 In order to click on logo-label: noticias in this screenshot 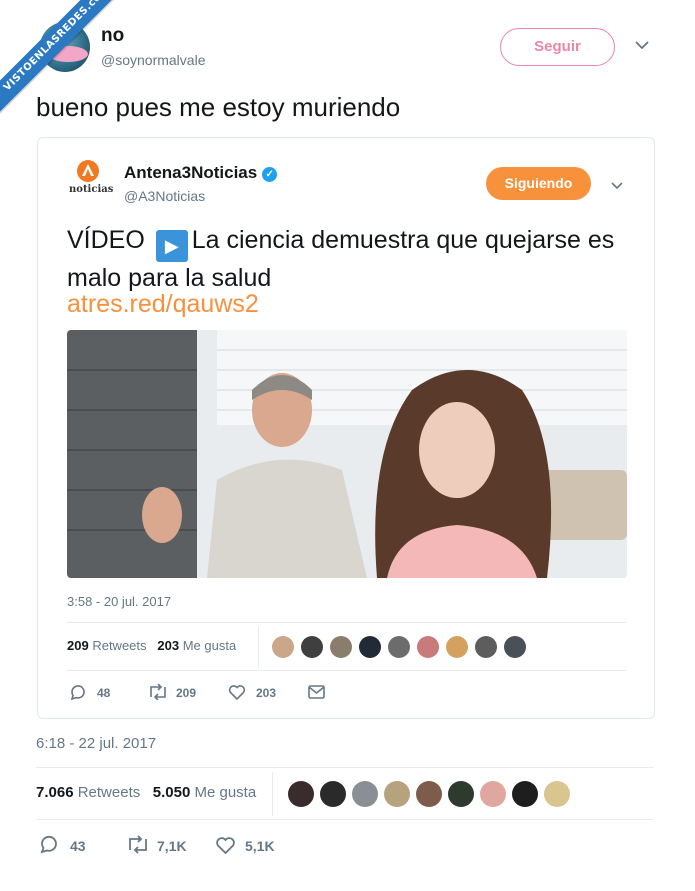, I will do `click(91, 189)`.